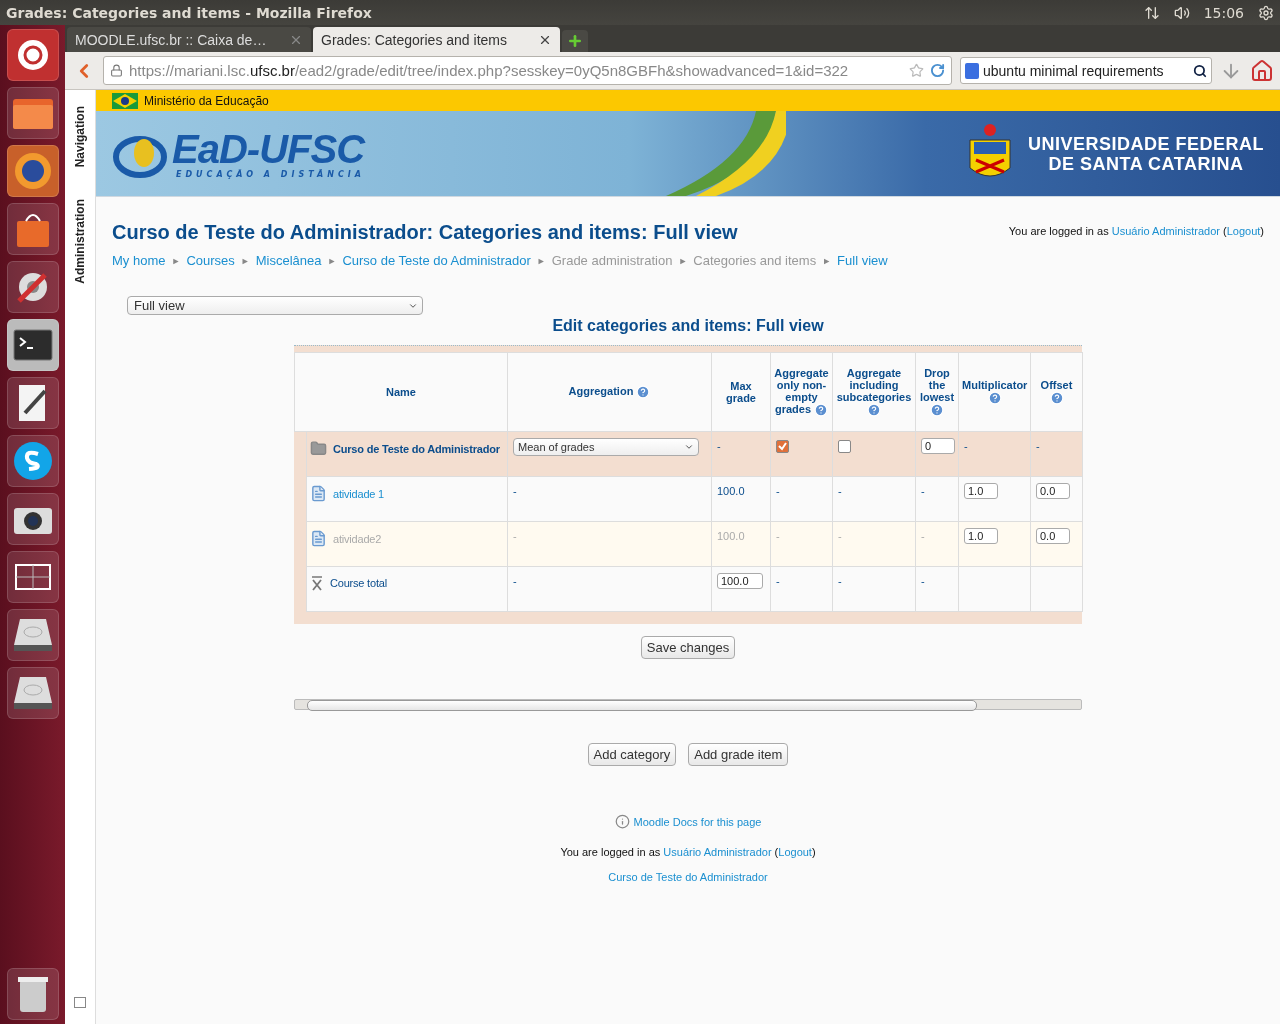 The height and width of the screenshot is (1024, 1280). What do you see at coordinates (32, 345) in the screenshot?
I see `terminal-icon` at bounding box center [32, 345].